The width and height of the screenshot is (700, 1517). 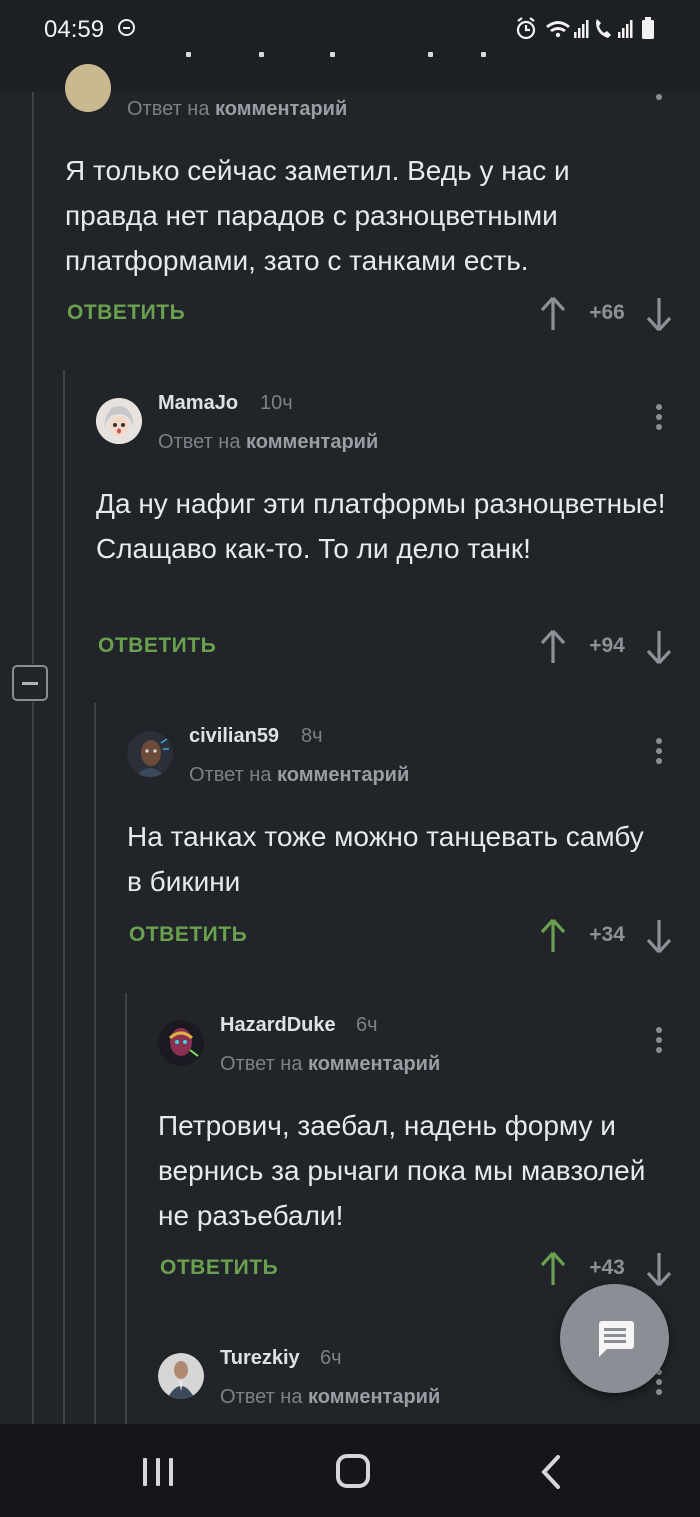 I want to click on vote-controls: +94, so click(x=608, y=647).